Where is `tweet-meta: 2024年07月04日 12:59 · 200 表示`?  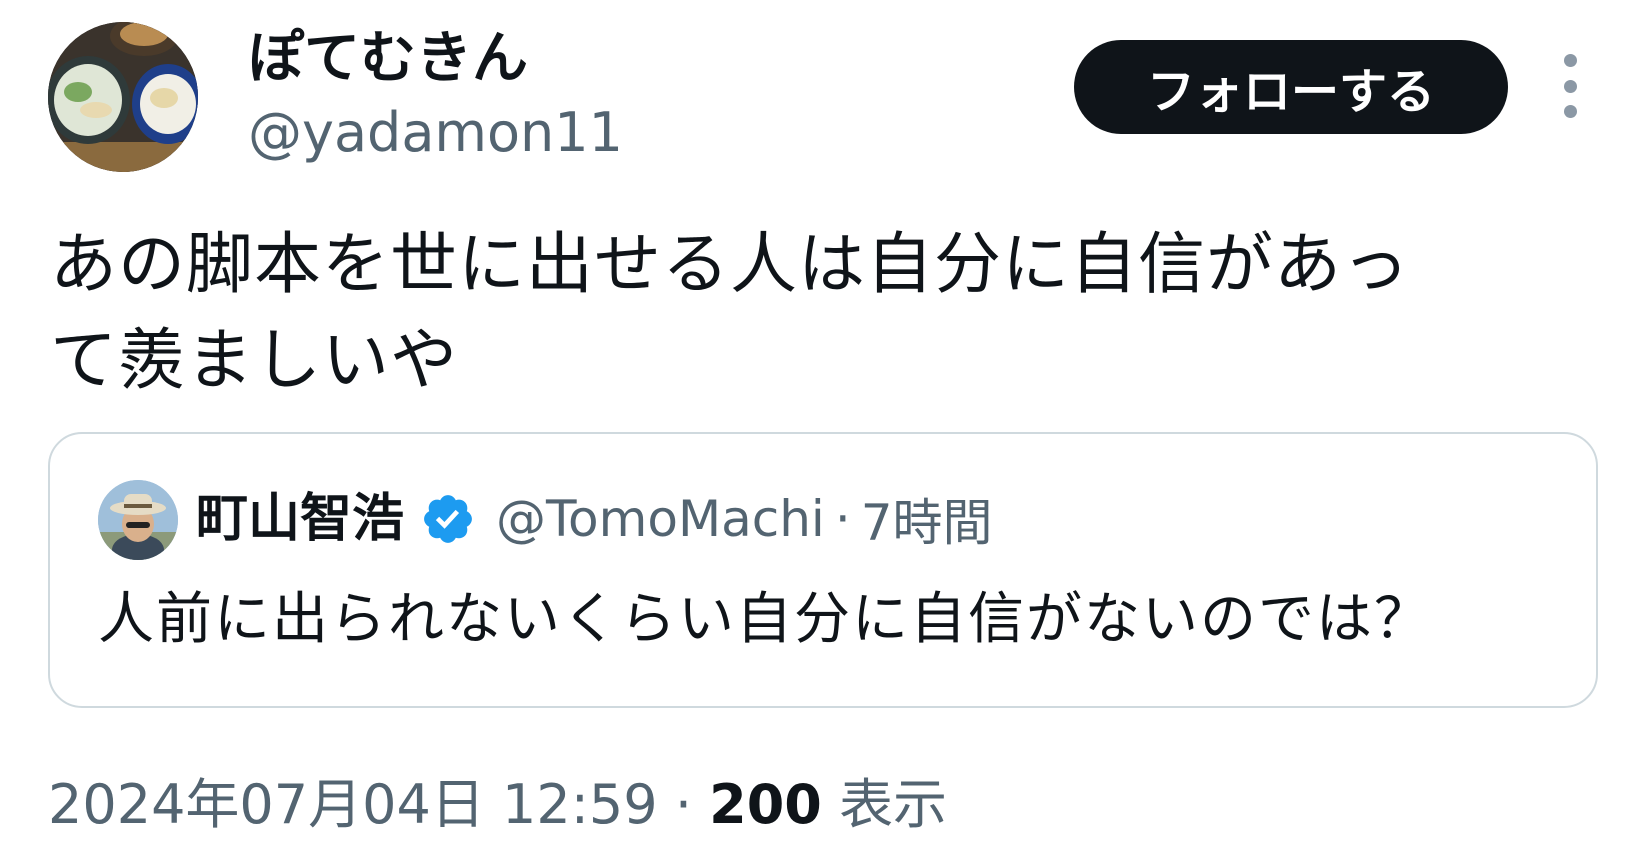 tweet-meta: 2024年07月04日 12:59 · 200 表示 is located at coordinates (497, 805).